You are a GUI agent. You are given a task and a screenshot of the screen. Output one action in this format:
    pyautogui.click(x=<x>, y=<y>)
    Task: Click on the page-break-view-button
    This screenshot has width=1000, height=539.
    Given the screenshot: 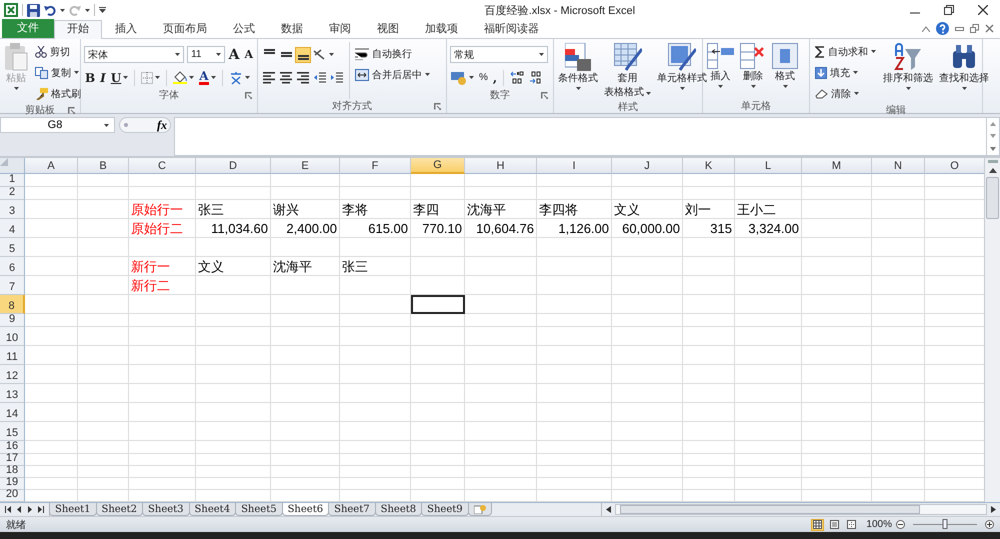 What is the action you would take?
    pyautogui.click(x=851, y=524)
    